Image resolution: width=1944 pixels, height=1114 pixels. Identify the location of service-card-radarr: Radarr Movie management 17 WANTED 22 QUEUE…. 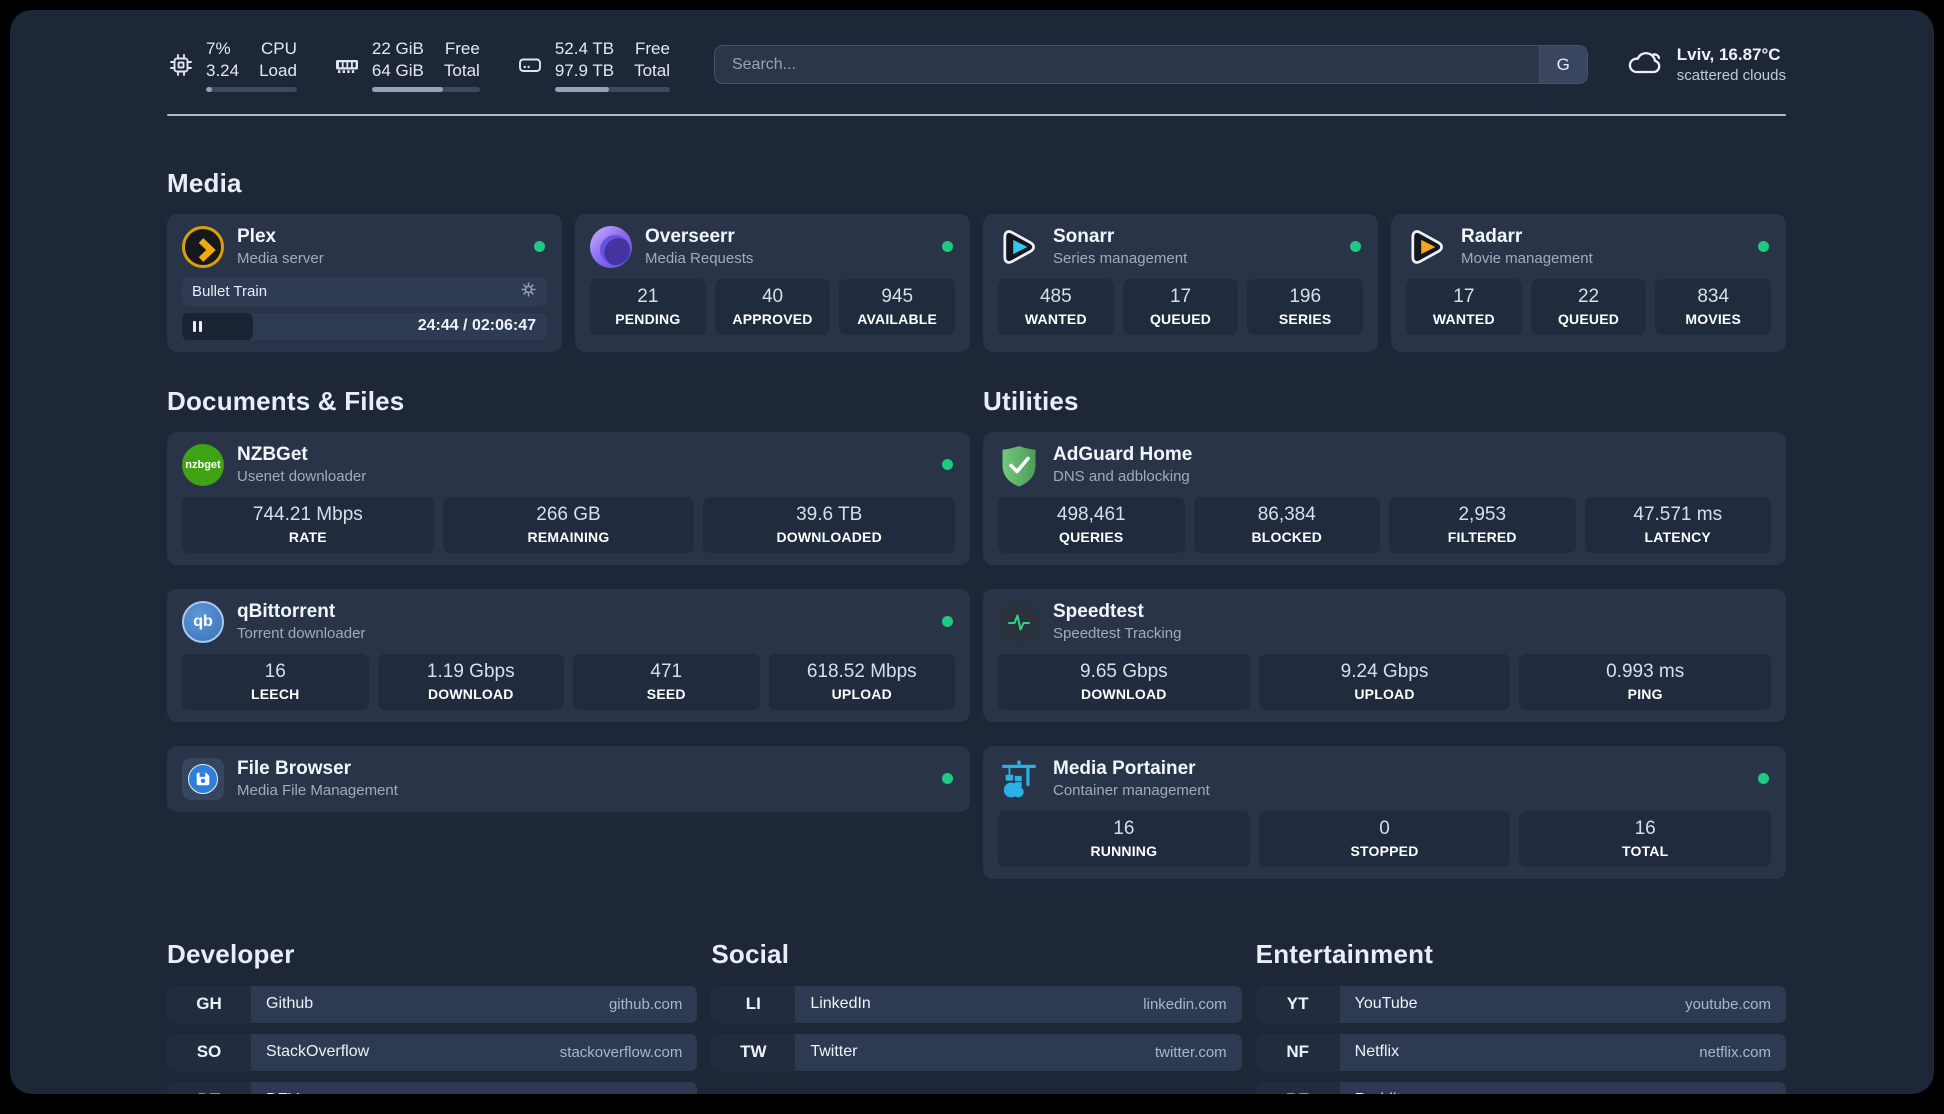
(1588, 282).